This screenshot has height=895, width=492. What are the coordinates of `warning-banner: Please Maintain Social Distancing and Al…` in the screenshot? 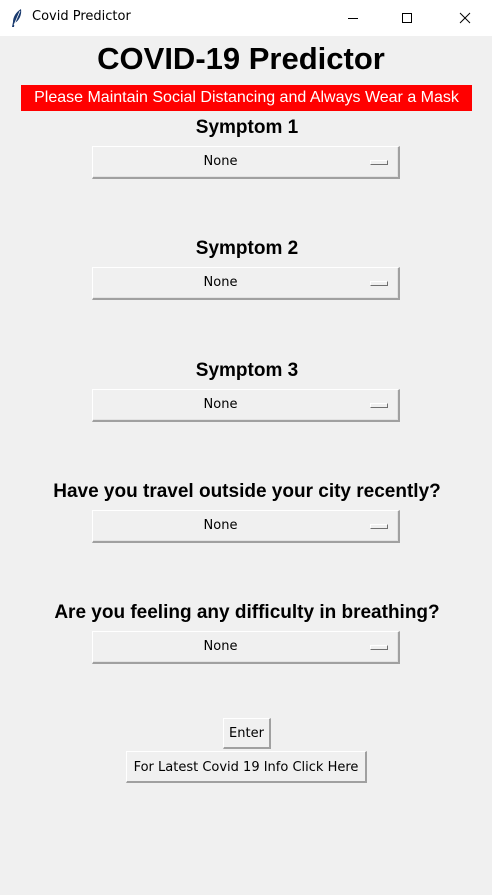 It's located at (246, 98).